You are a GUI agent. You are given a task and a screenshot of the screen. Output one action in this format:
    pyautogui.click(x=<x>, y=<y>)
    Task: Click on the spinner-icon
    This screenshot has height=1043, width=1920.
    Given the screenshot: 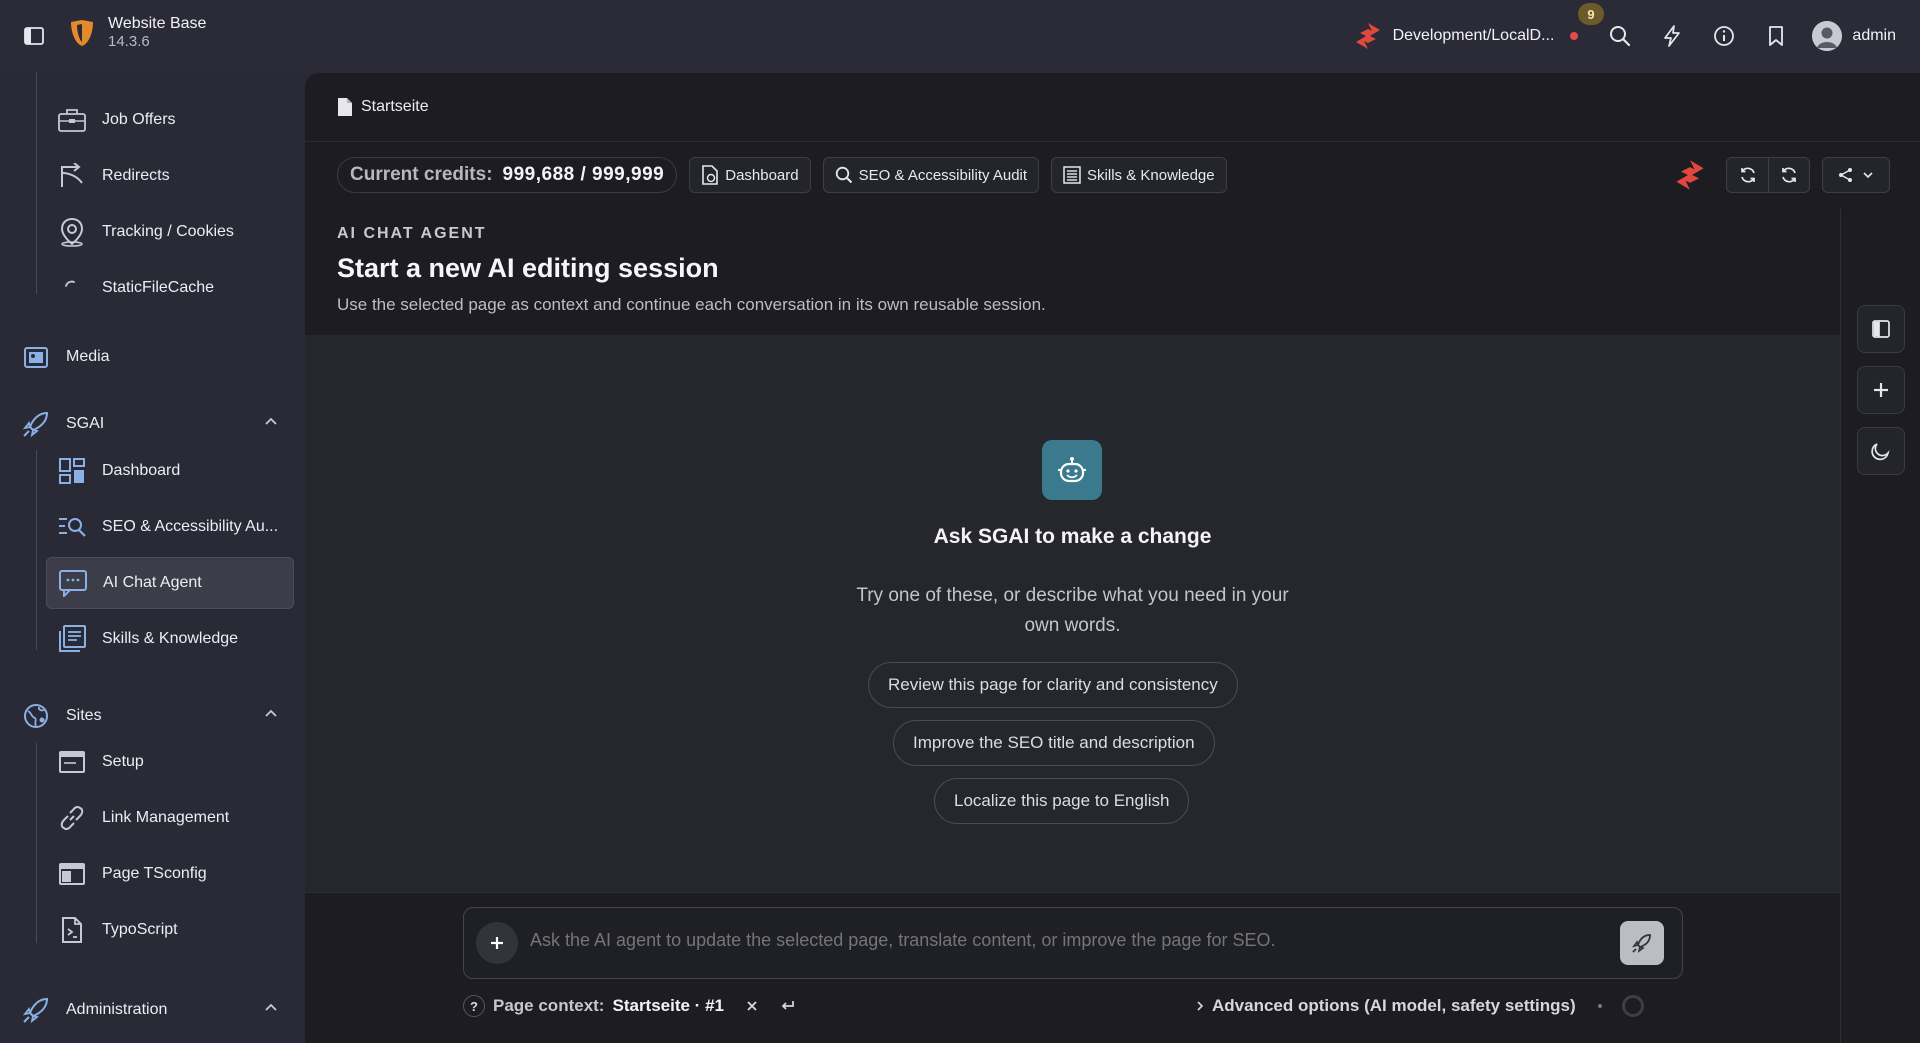 What is the action you would take?
    pyautogui.click(x=72, y=288)
    